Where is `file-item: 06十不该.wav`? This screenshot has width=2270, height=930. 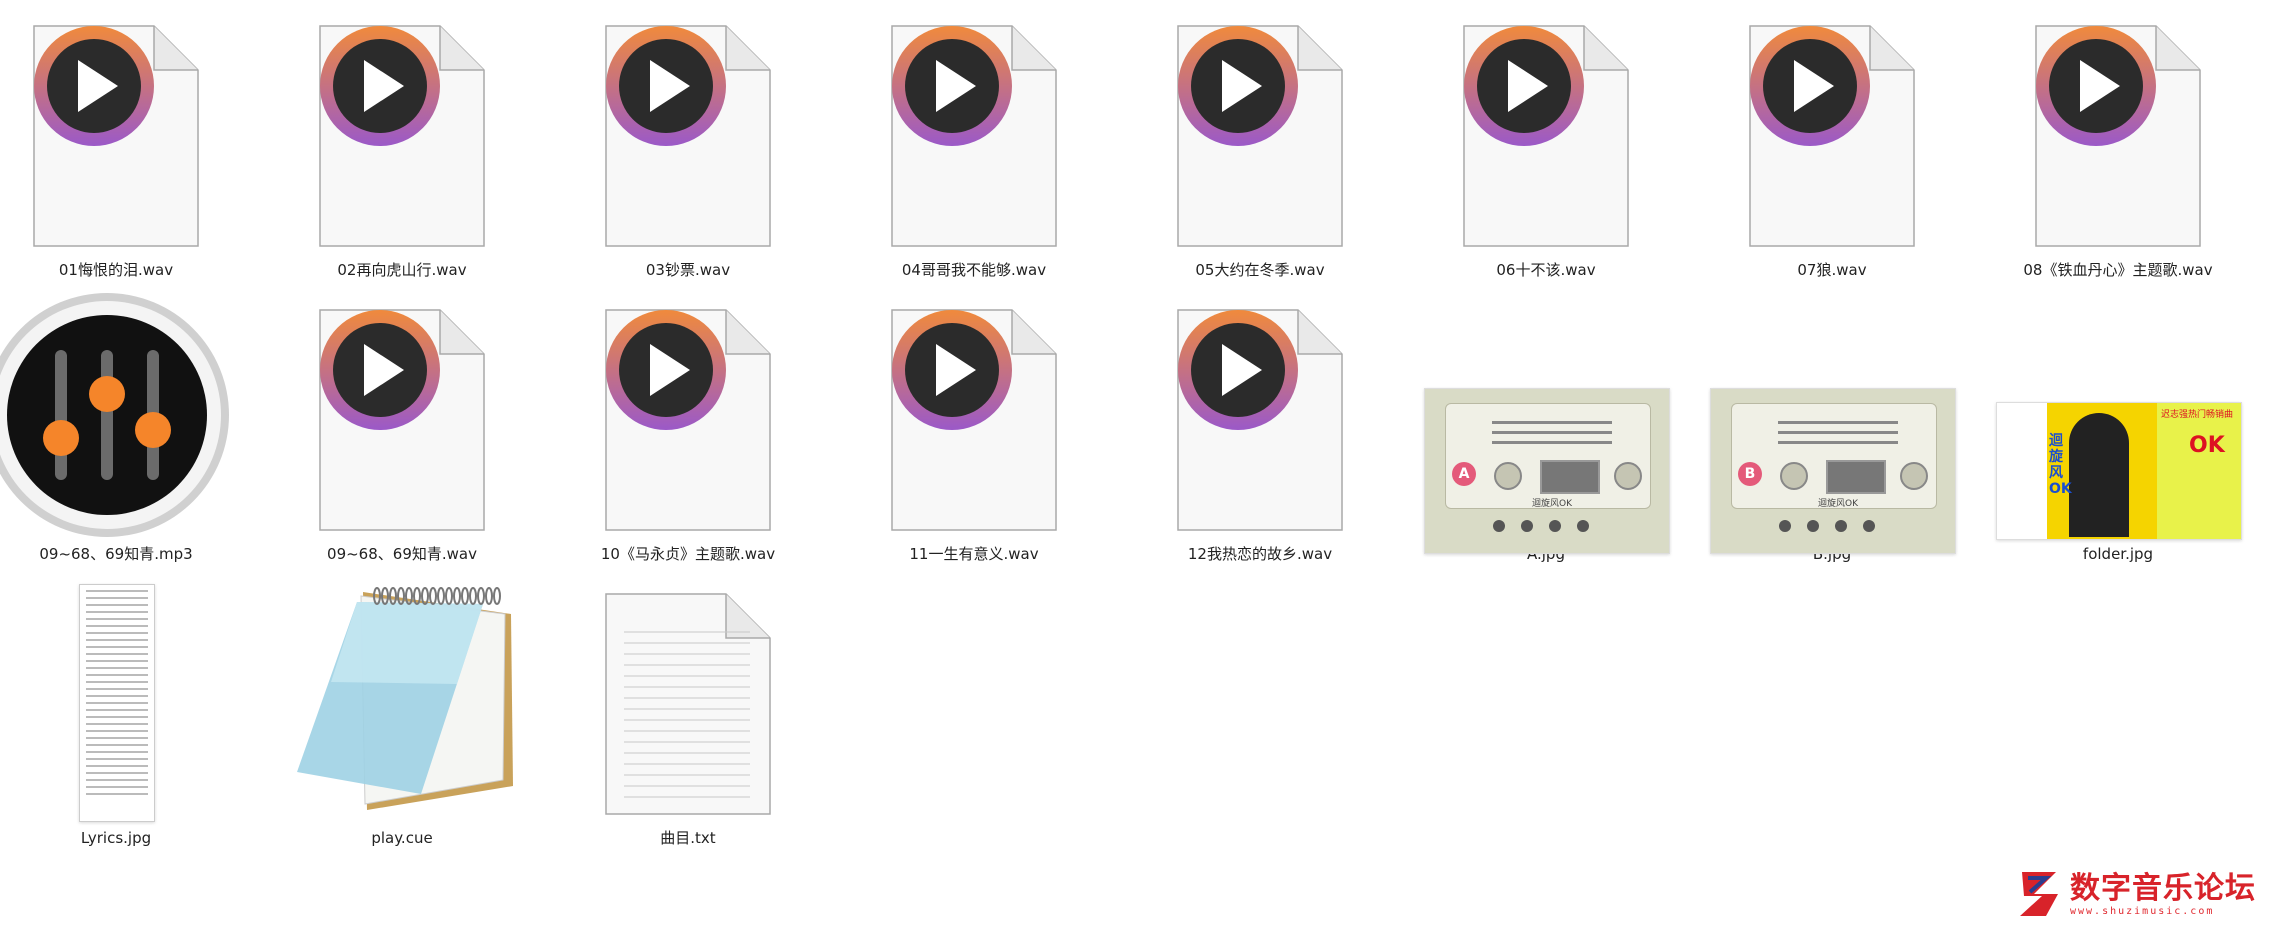
file-item: 06十不该.wav is located at coordinates (1546, 147).